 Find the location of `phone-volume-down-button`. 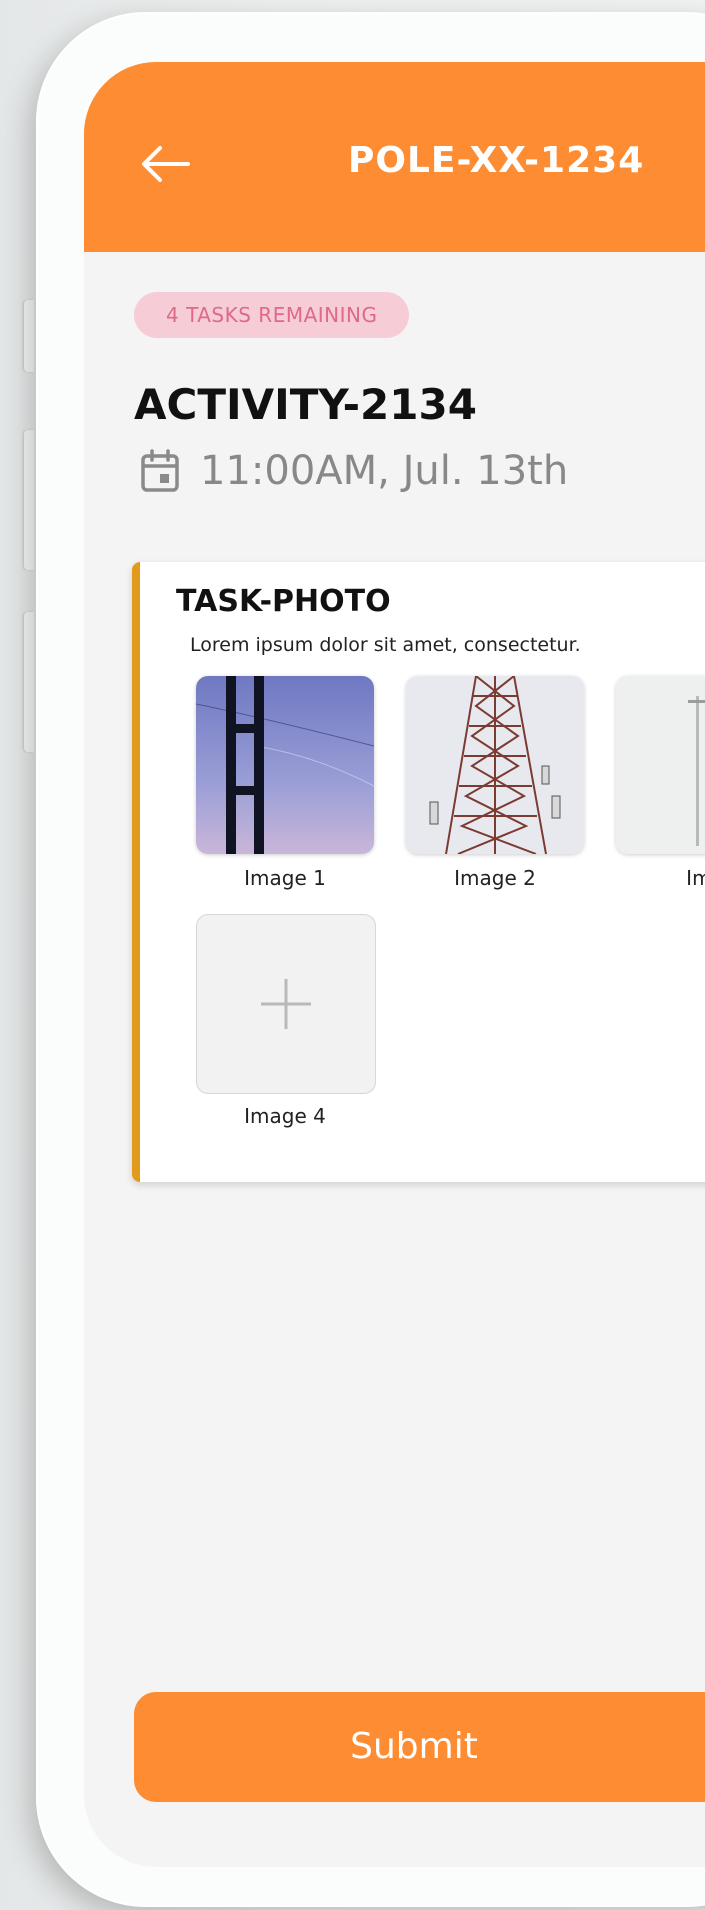

phone-volume-down-button is located at coordinates (29, 682).